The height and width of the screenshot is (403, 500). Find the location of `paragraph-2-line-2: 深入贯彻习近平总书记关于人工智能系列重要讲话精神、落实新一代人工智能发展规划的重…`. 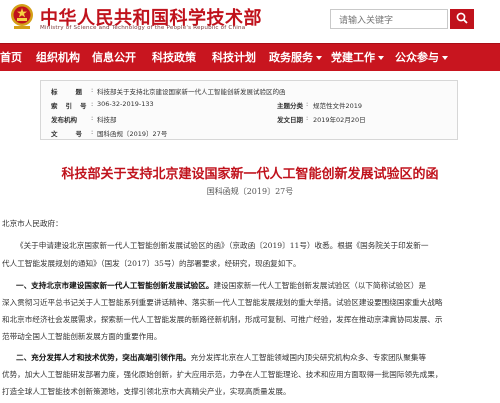

paragraph-2-line-2: 深入贯彻习近平总书记关于人工智能系列重要讲话精神、落实新一代人工智能发展规划的重… is located at coordinates (222, 302).